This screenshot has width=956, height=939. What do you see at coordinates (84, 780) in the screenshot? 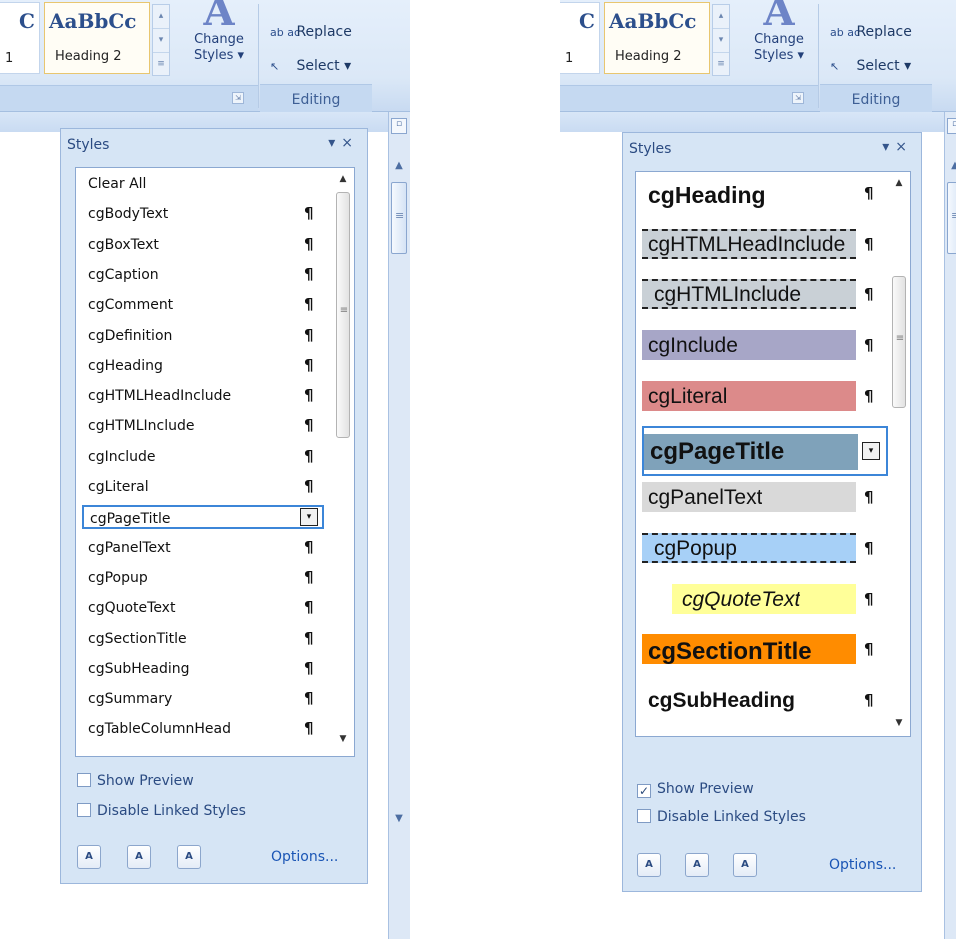
I see `show-preview-box` at bounding box center [84, 780].